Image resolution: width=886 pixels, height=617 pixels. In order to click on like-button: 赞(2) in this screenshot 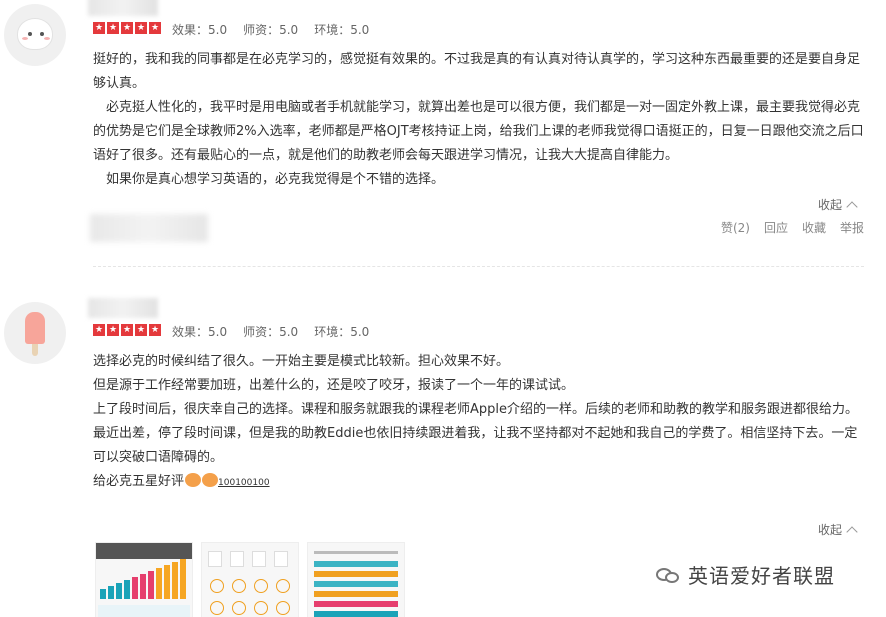, I will do `click(735, 227)`.